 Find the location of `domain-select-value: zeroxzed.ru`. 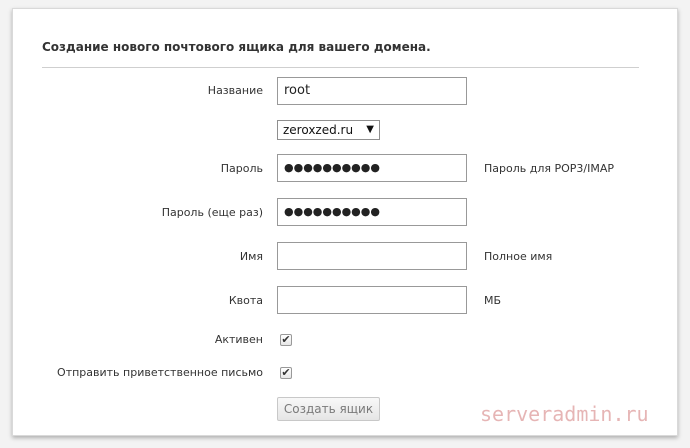

domain-select-value: zeroxzed.ru is located at coordinates (318, 130).